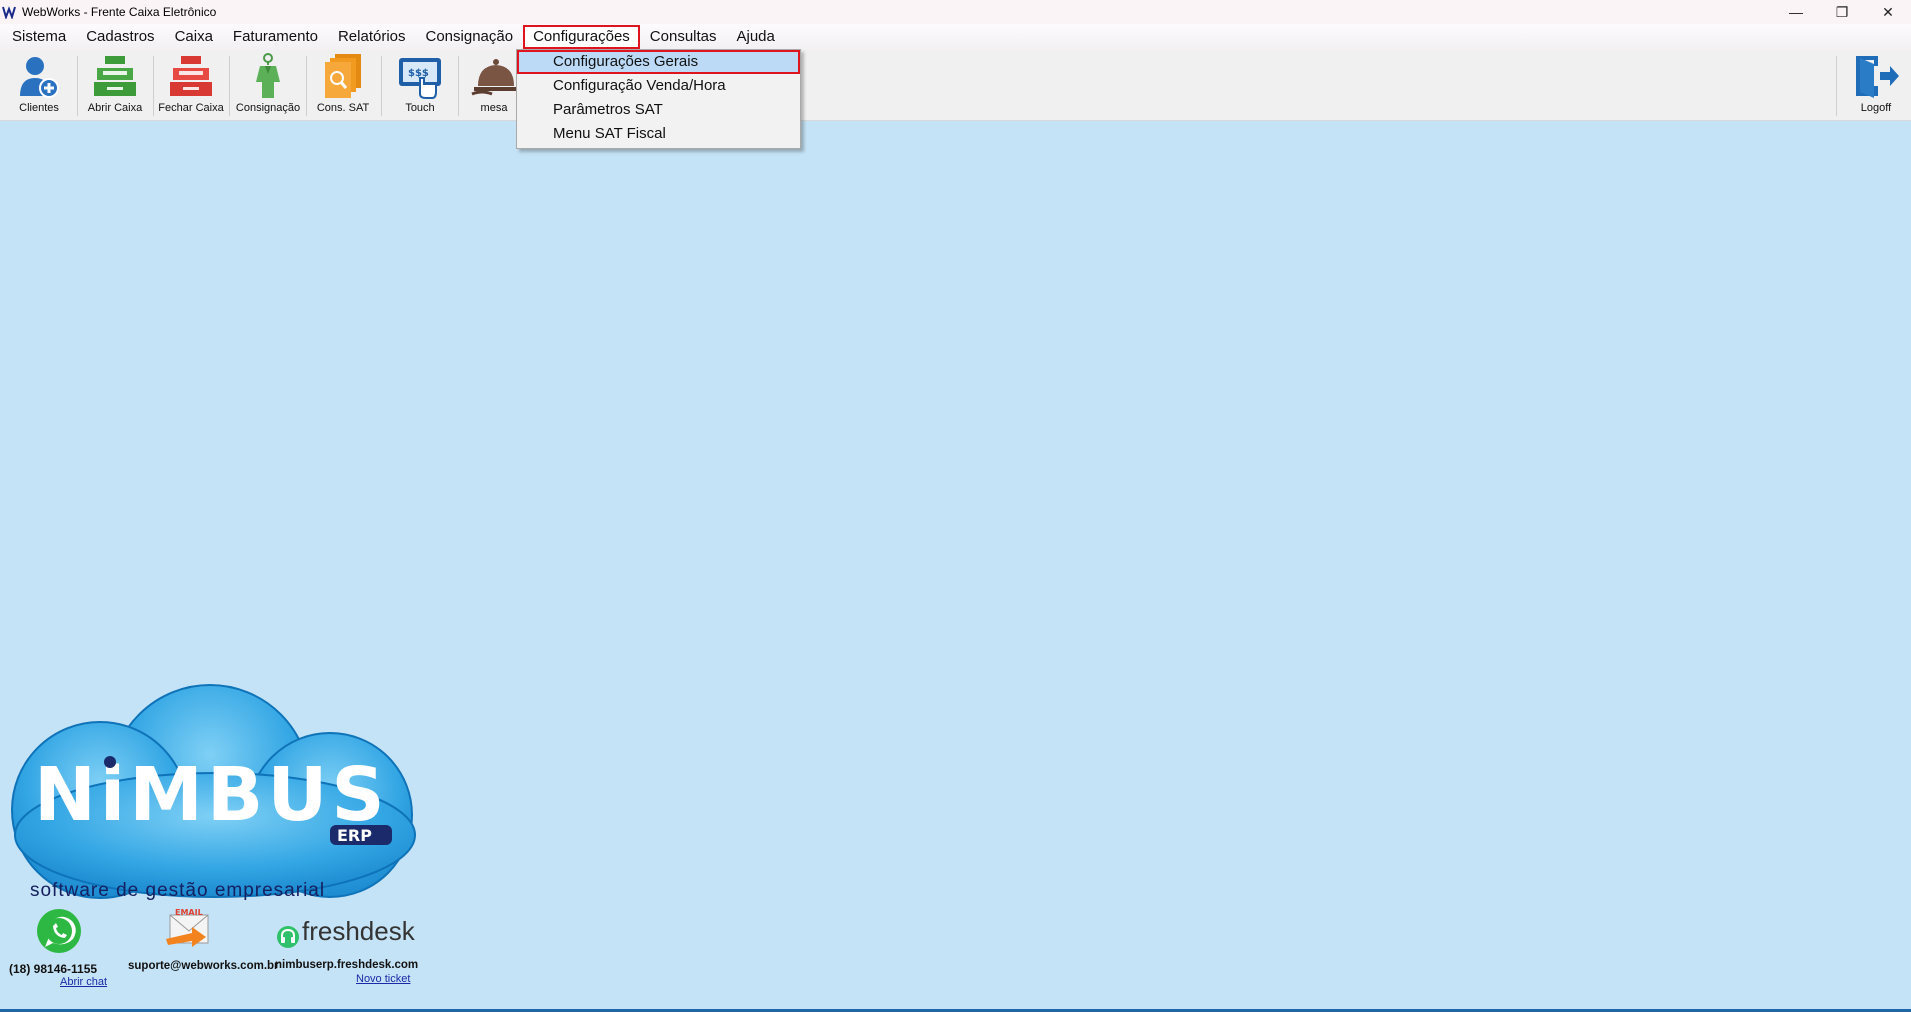  I want to click on menu-faturamento: Faturamento, so click(275, 37).